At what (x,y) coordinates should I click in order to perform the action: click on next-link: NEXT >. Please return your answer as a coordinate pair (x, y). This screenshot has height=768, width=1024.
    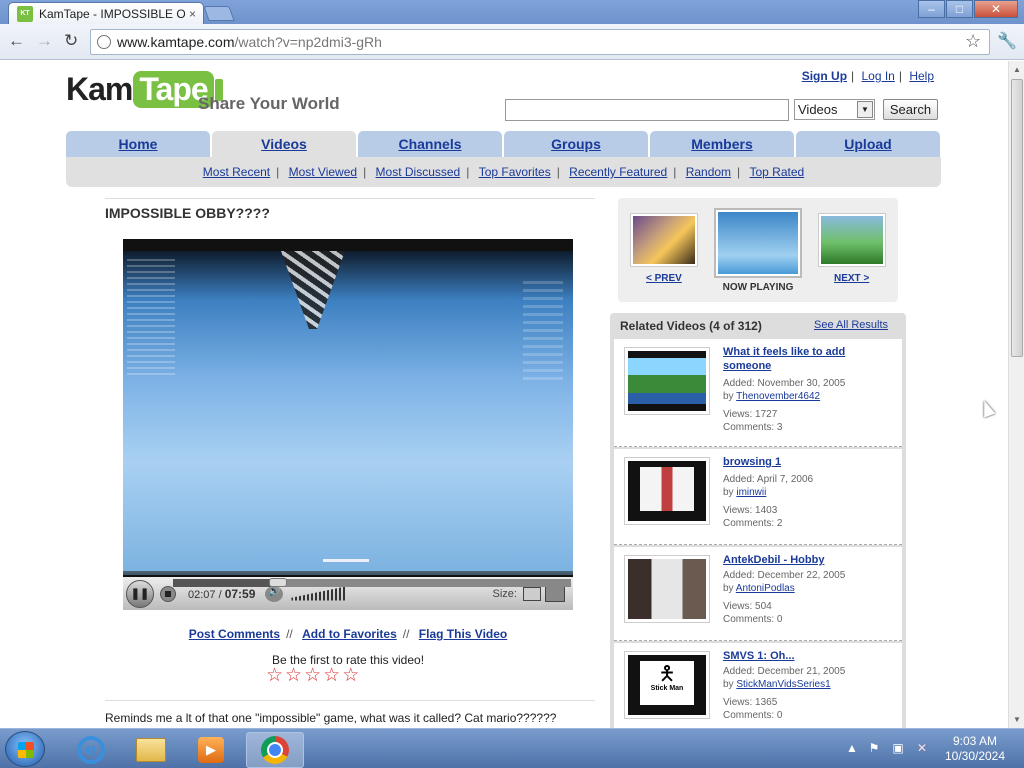
    Looking at the image, I should click on (851, 278).